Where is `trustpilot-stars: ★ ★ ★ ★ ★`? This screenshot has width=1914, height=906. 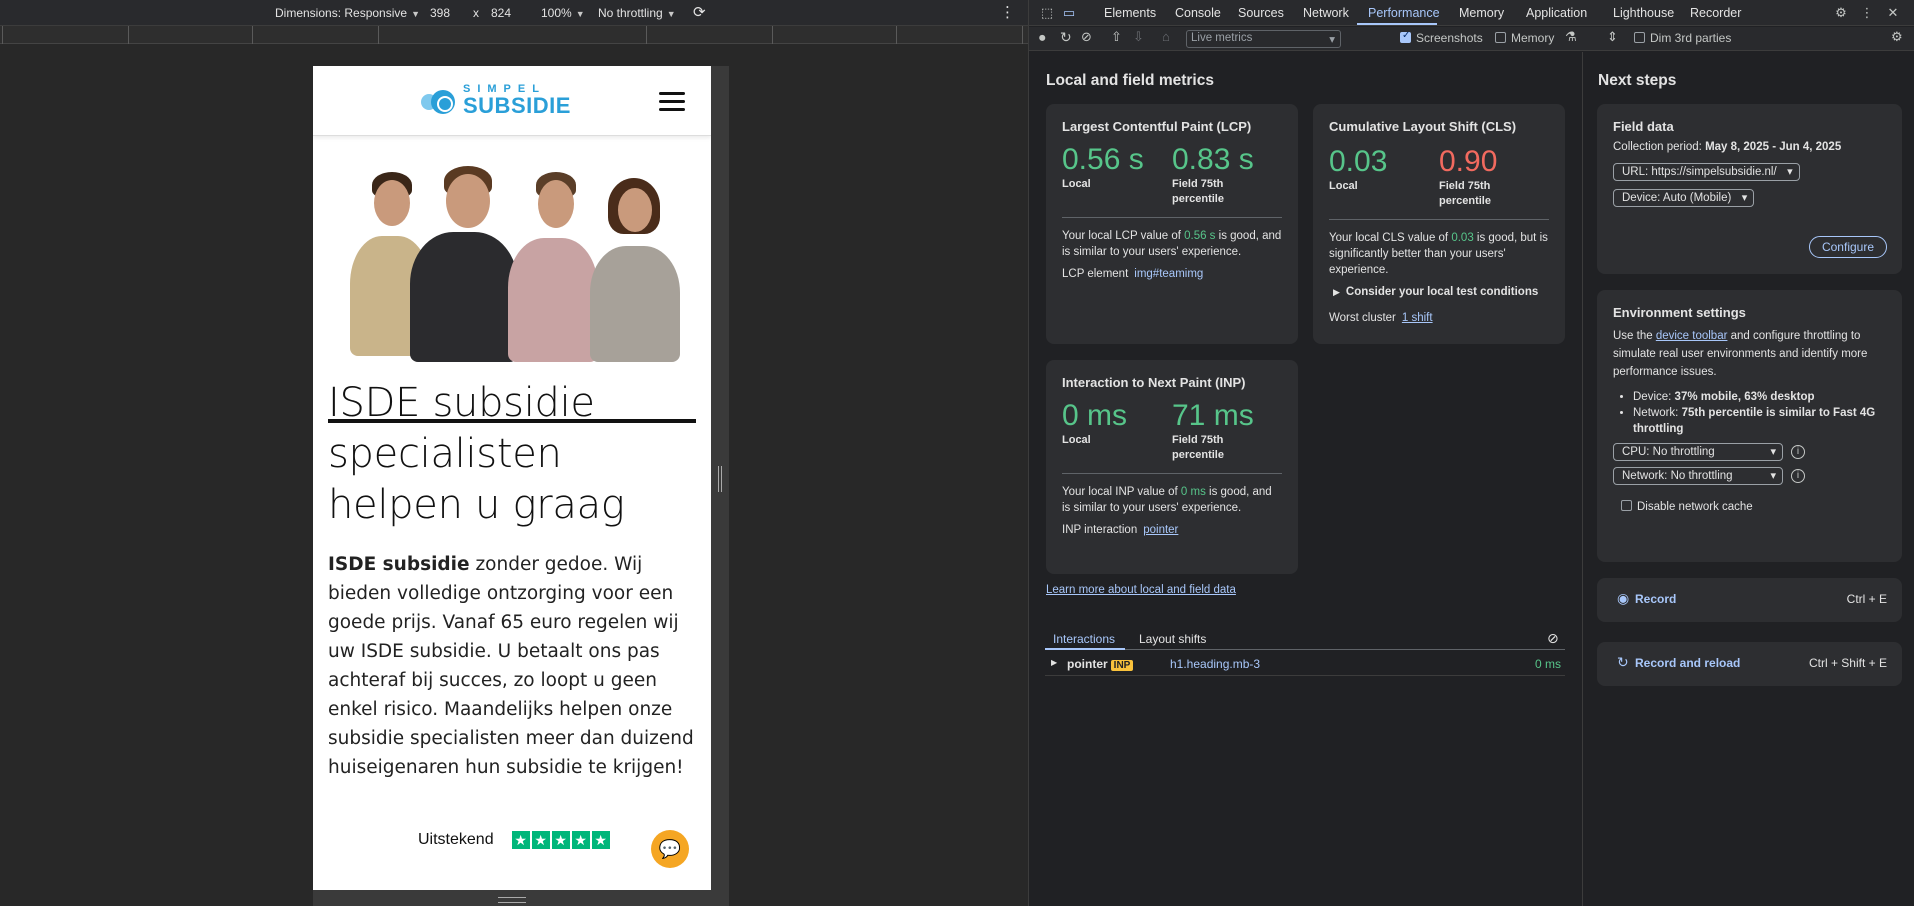
trustpilot-stars: ★ ★ ★ ★ ★ is located at coordinates (561, 840).